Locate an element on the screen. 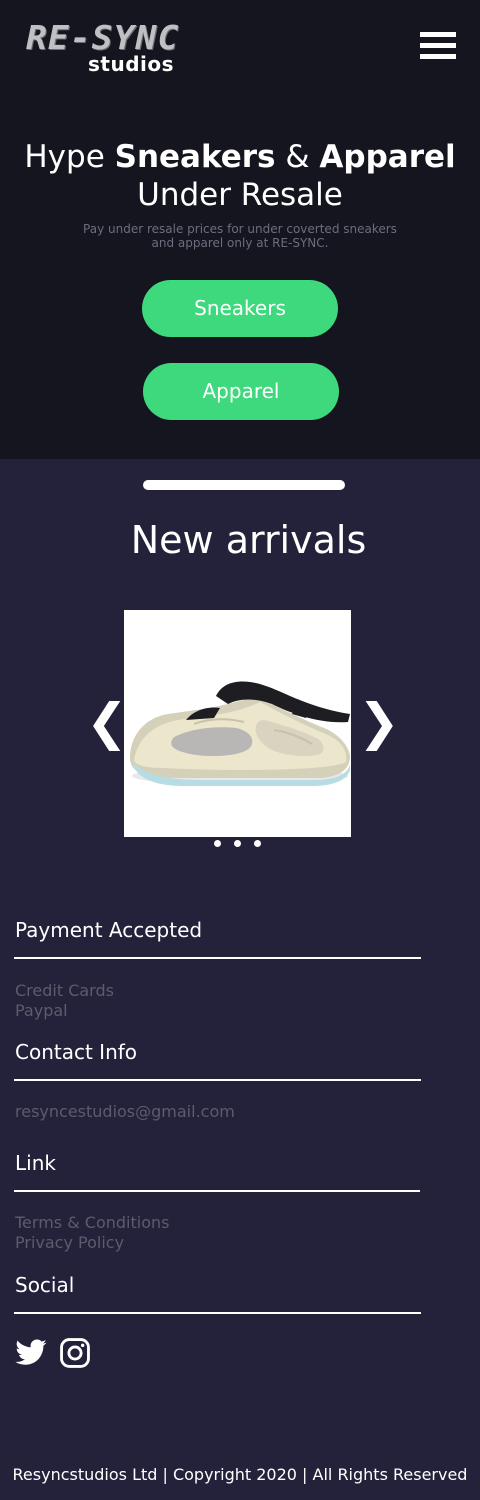 The width and height of the screenshot is (480, 1500). payment-item-credit-cards: Credit Cards is located at coordinates (64, 990).